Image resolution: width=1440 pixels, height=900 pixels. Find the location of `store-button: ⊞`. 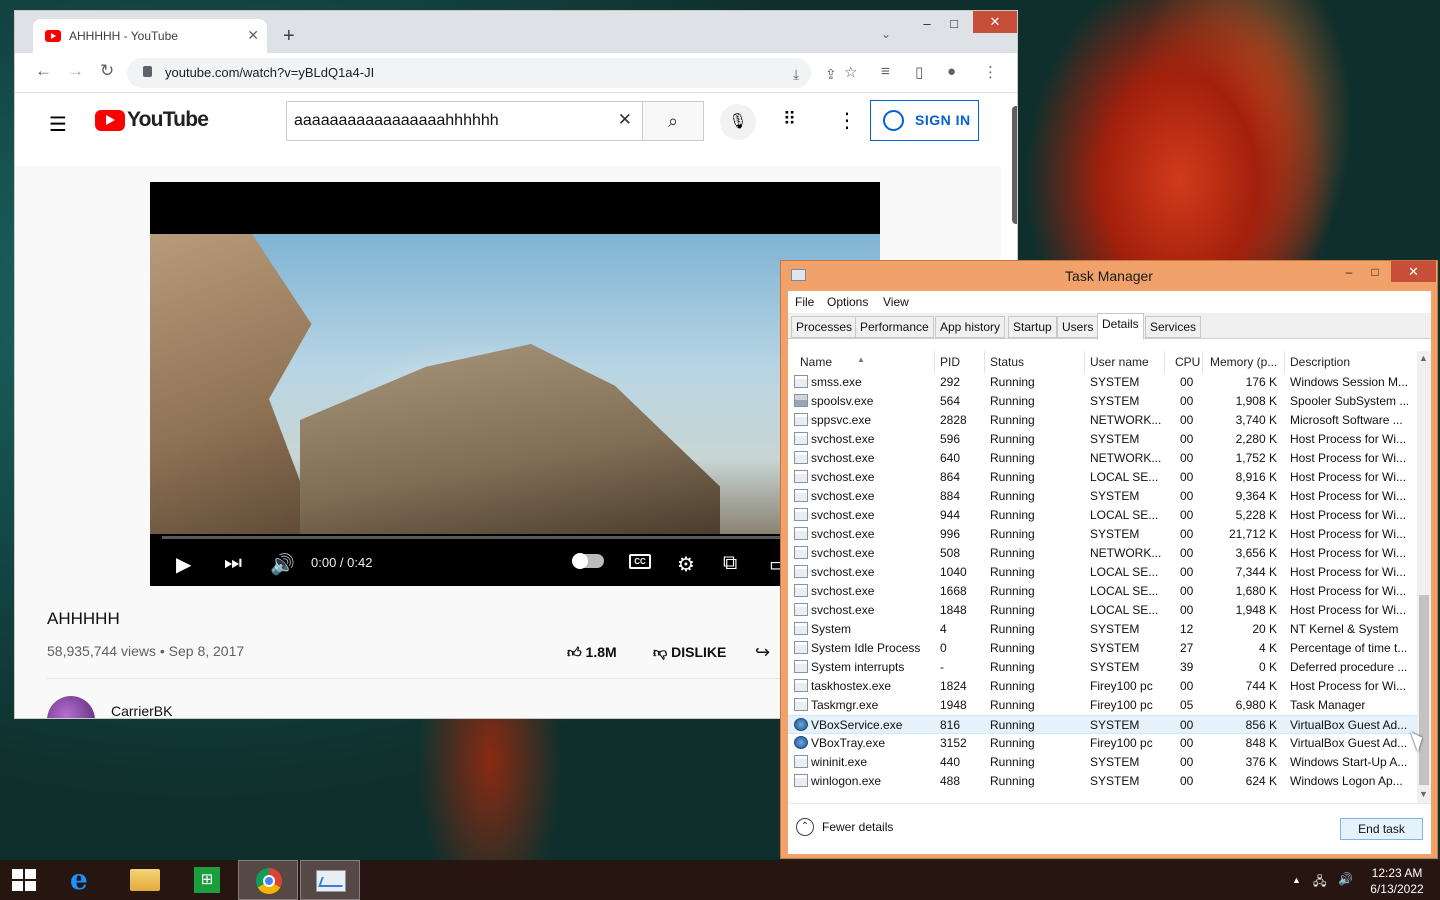

store-button: ⊞ is located at coordinates (206, 880).